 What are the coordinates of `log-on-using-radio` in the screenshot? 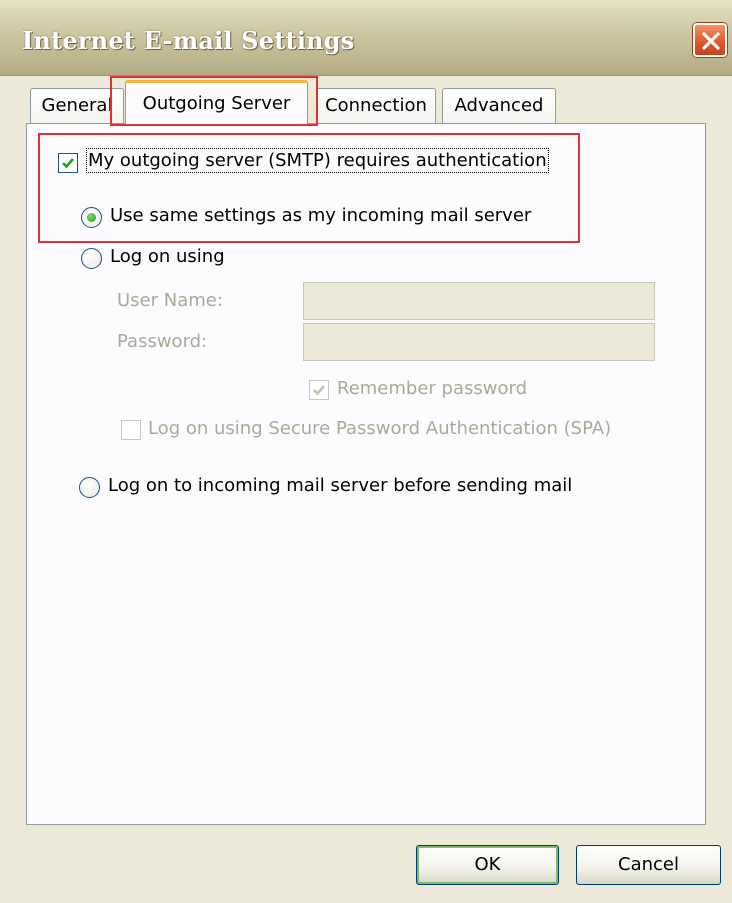 It's located at (91, 258).